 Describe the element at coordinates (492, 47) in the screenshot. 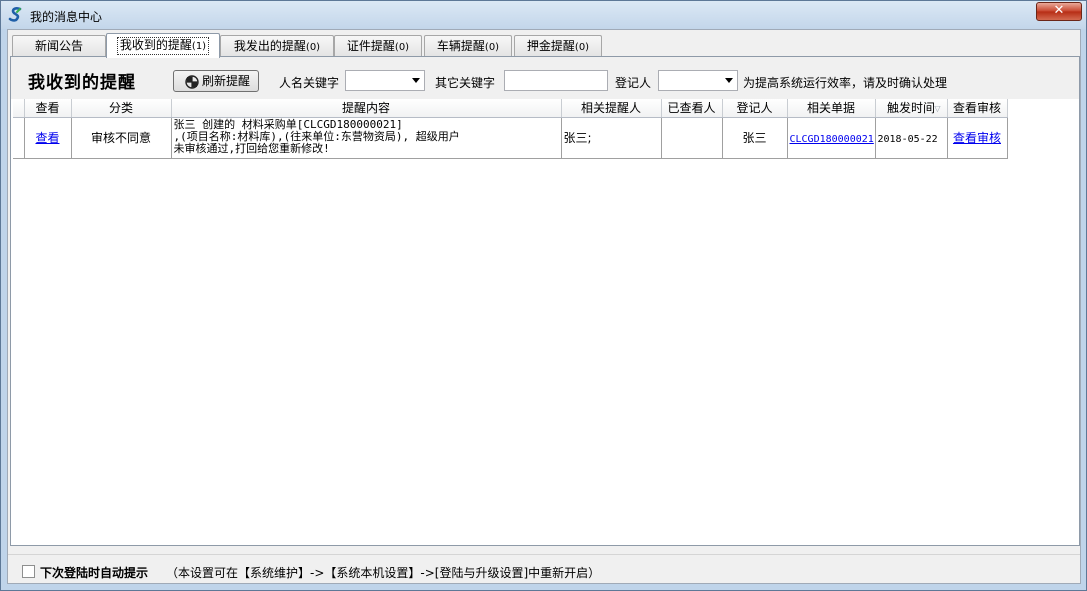

I see `tab-vehicle-count: (0)` at that location.